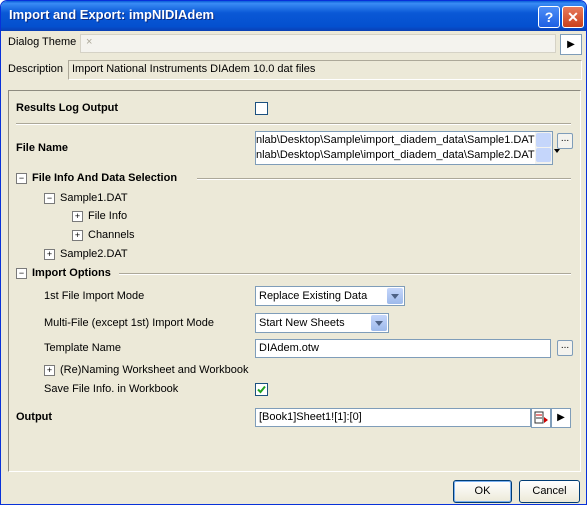  Describe the element at coordinates (154, 370) in the screenshot. I see `renaming-label: (Re)Naming Worksheet and Workbook` at that location.